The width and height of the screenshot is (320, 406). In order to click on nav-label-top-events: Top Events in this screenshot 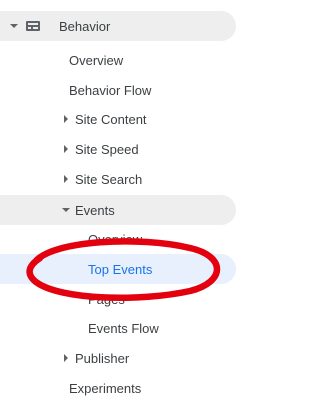, I will do `click(120, 269)`.